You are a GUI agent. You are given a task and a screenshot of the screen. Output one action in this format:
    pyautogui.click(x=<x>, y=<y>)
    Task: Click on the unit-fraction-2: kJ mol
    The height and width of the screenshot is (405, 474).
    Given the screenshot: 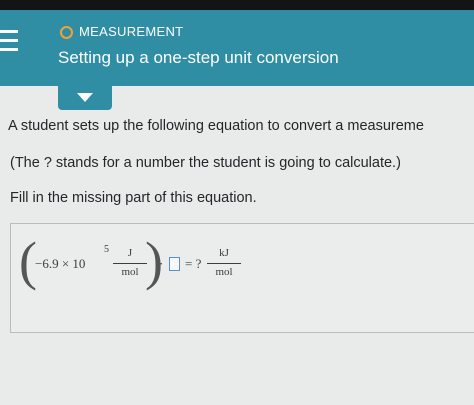 What is the action you would take?
    pyautogui.click(x=224, y=262)
    